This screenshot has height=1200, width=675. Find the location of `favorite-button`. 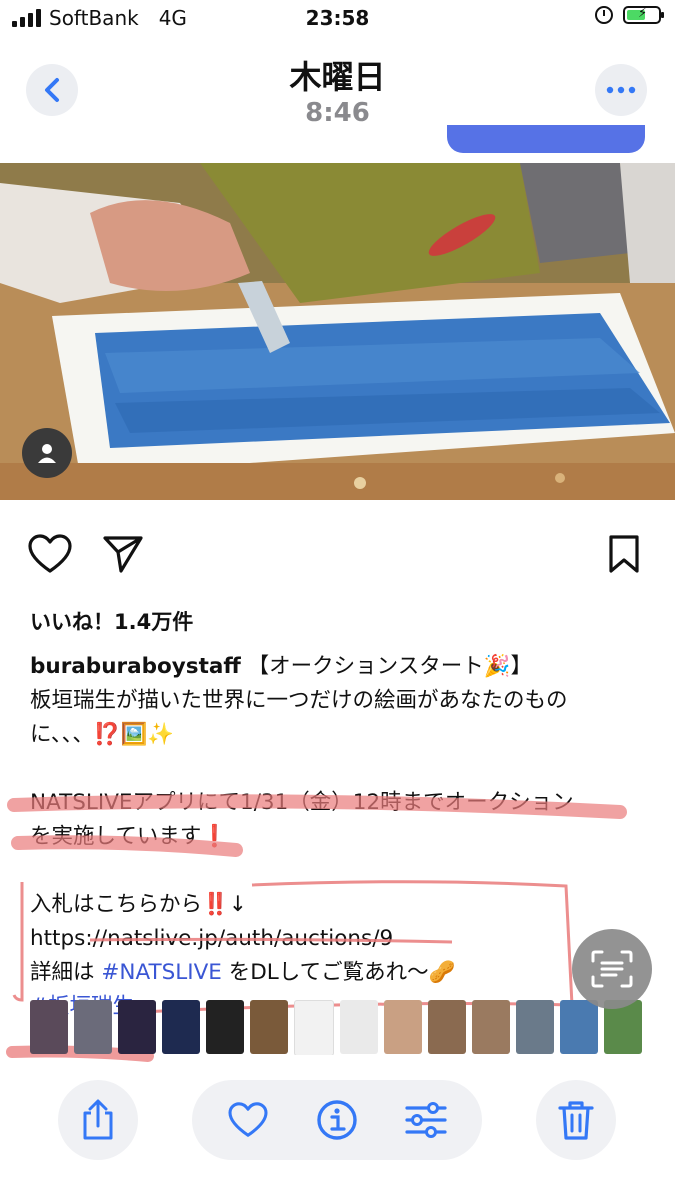

favorite-button is located at coordinates (248, 1120).